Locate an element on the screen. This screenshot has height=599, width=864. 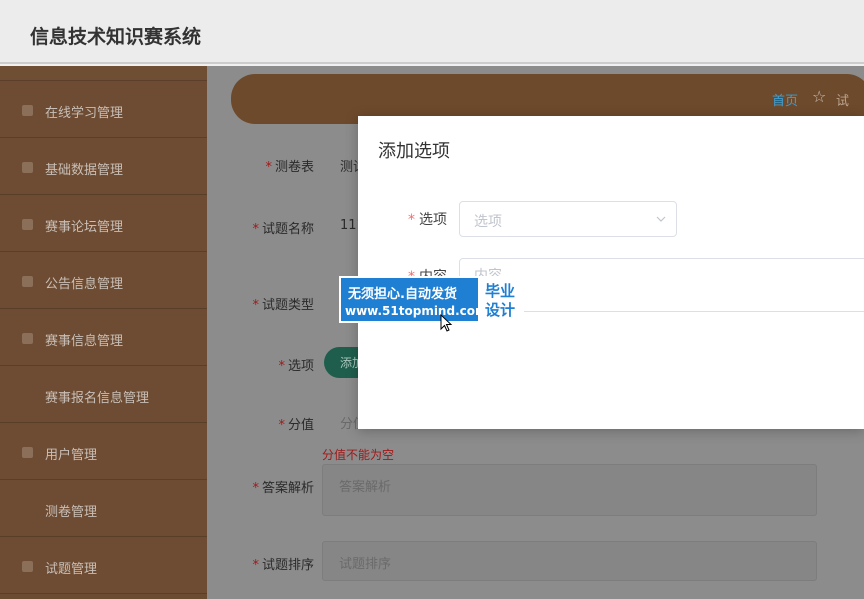
mouse-cursor-icon is located at coordinates (446, 323).